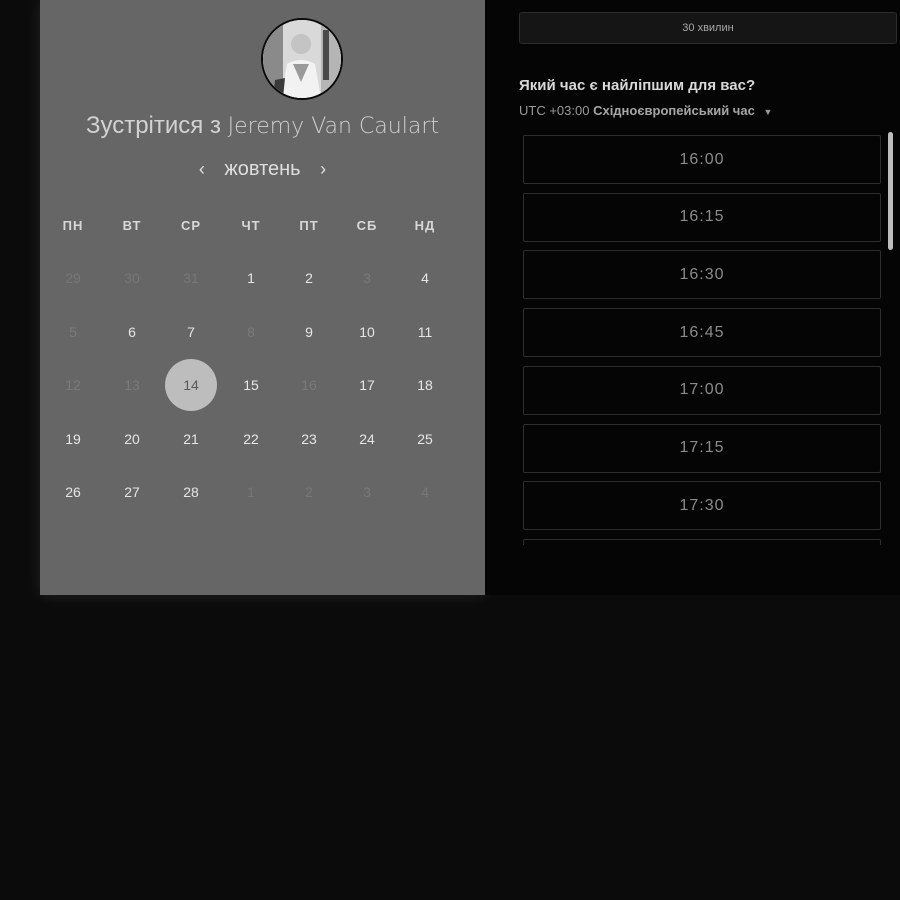 The height and width of the screenshot is (900, 900). Describe the element at coordinates (702, 217) in the screenshot. I see `time-slot-button: 16:15` at that location.